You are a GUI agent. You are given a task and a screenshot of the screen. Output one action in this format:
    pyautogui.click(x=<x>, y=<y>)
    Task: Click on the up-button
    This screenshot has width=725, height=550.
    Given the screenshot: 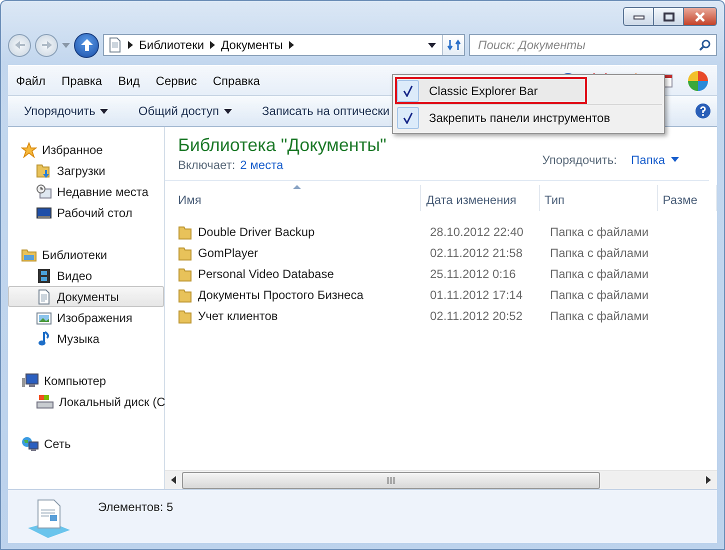 What is the action you would take?
    pyautogui.click(x=86, y=45)
    